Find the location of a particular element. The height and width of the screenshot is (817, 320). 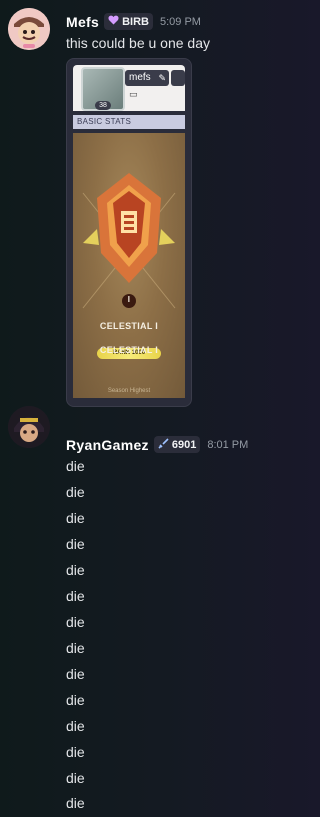

guild-tag-label: BIRB is located at coordinates (135, 21).